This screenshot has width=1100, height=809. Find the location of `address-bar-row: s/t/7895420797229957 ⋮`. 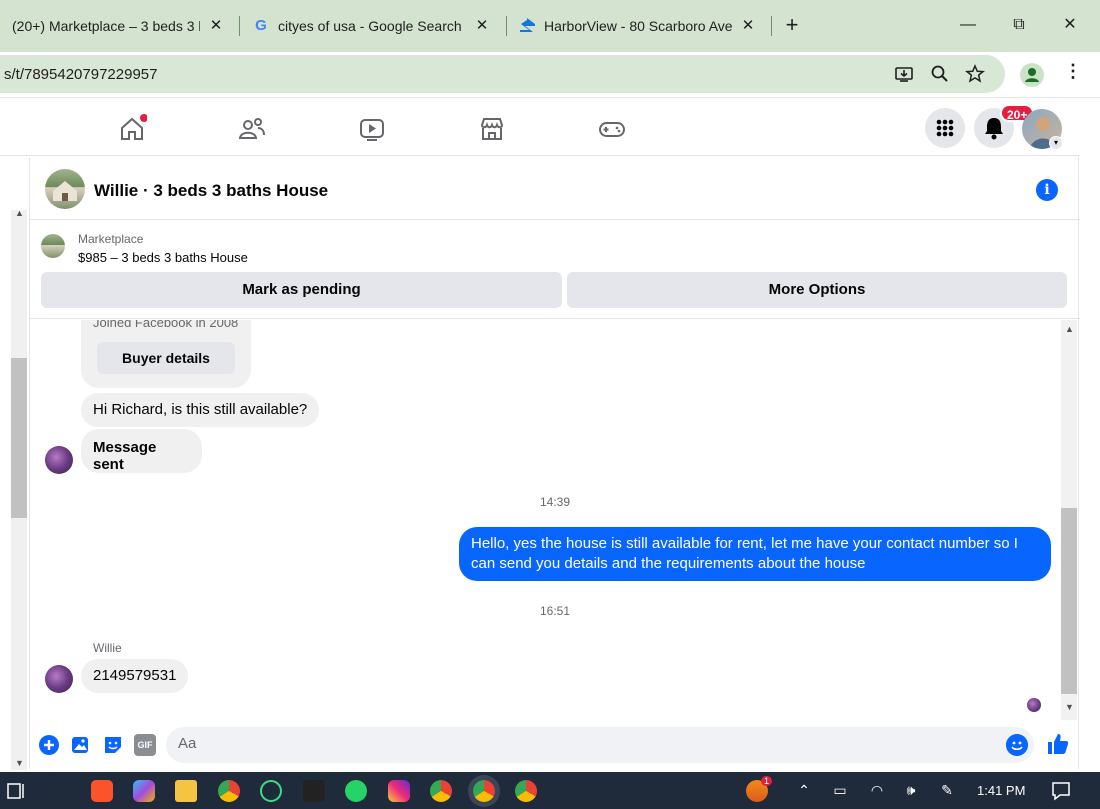

address-bar-row: s/t/7895420797229957 ⋮ is located at coordinates (550, 75).